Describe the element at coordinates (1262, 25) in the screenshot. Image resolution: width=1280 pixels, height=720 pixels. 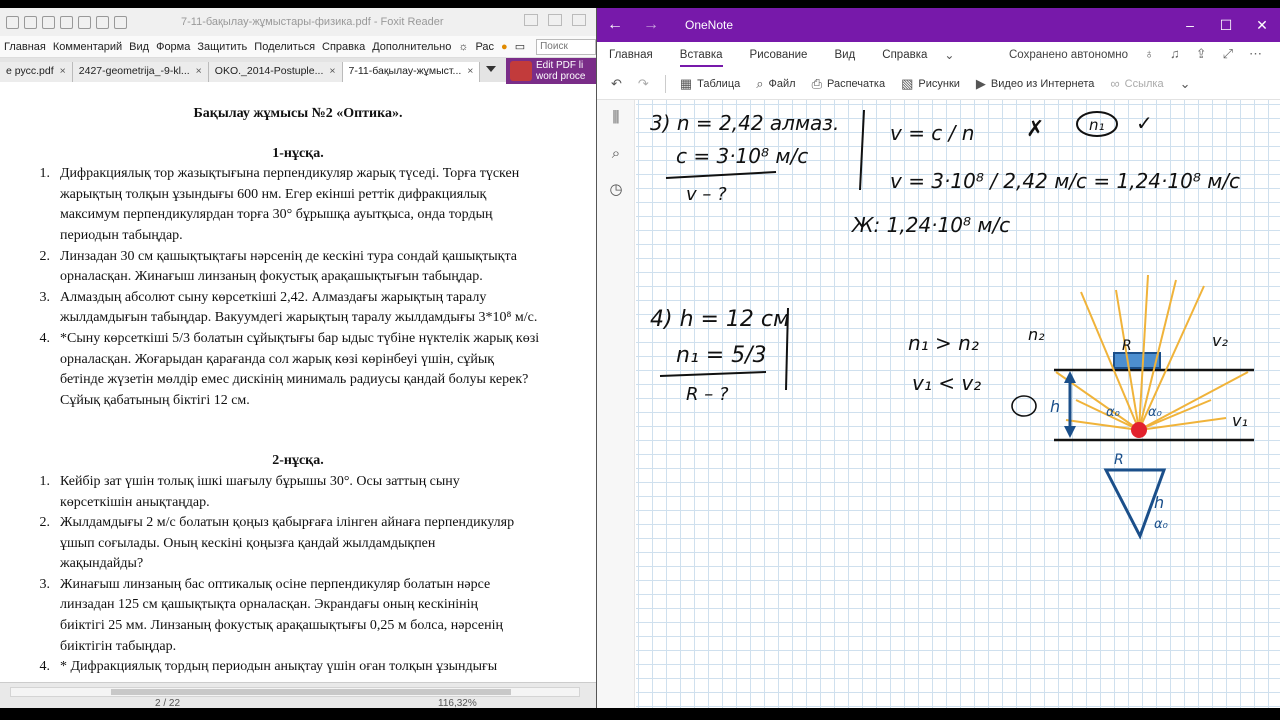
I see `close-button: ✕` at that location.